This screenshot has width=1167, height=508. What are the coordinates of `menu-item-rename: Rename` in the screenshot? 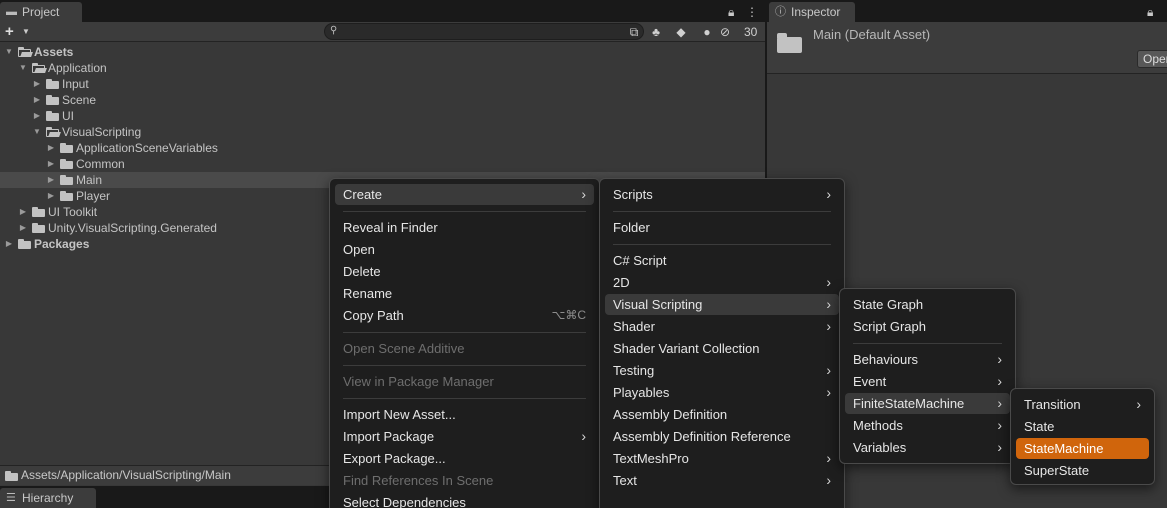 It's located at (464, 293).